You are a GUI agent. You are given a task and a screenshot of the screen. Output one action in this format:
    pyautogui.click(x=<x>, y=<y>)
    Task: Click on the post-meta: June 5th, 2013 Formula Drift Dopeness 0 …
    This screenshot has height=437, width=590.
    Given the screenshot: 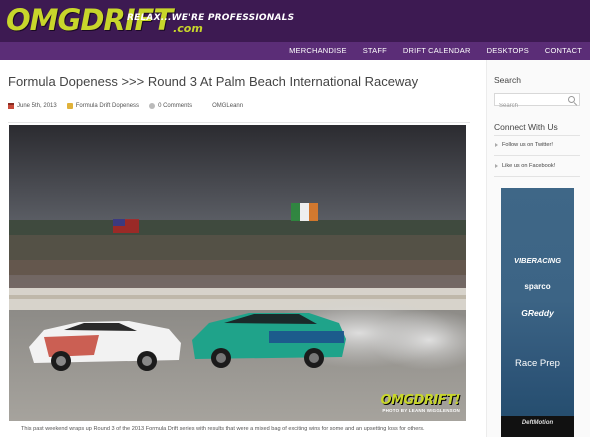 What is the action you would take?
    pyautogui.click(x=125, y=106)
    